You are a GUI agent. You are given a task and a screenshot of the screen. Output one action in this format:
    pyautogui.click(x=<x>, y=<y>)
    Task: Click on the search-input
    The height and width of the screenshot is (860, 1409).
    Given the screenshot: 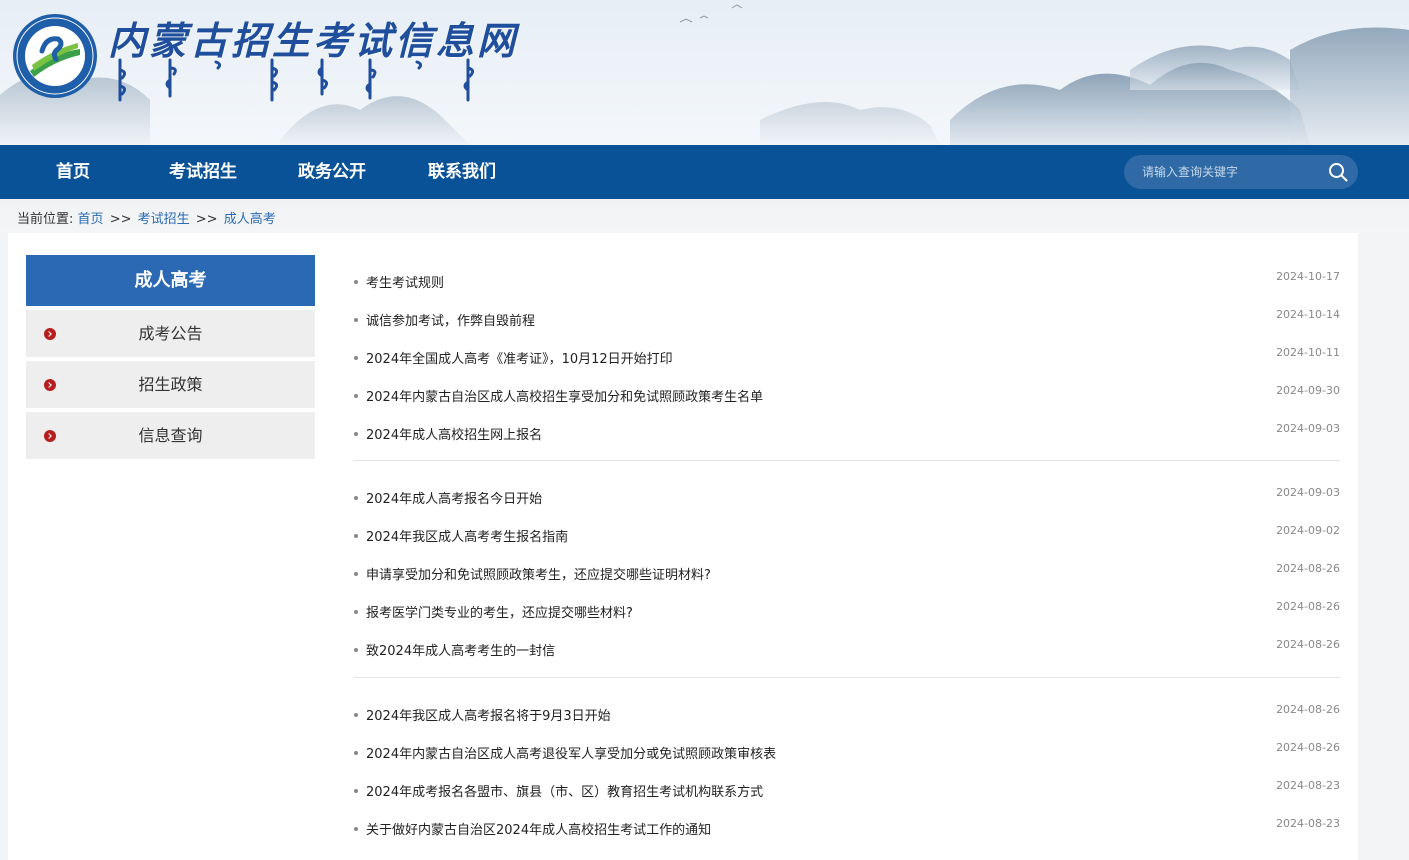 What is the action you would take?
    pyautogui.click(x=1222, y=172)
    